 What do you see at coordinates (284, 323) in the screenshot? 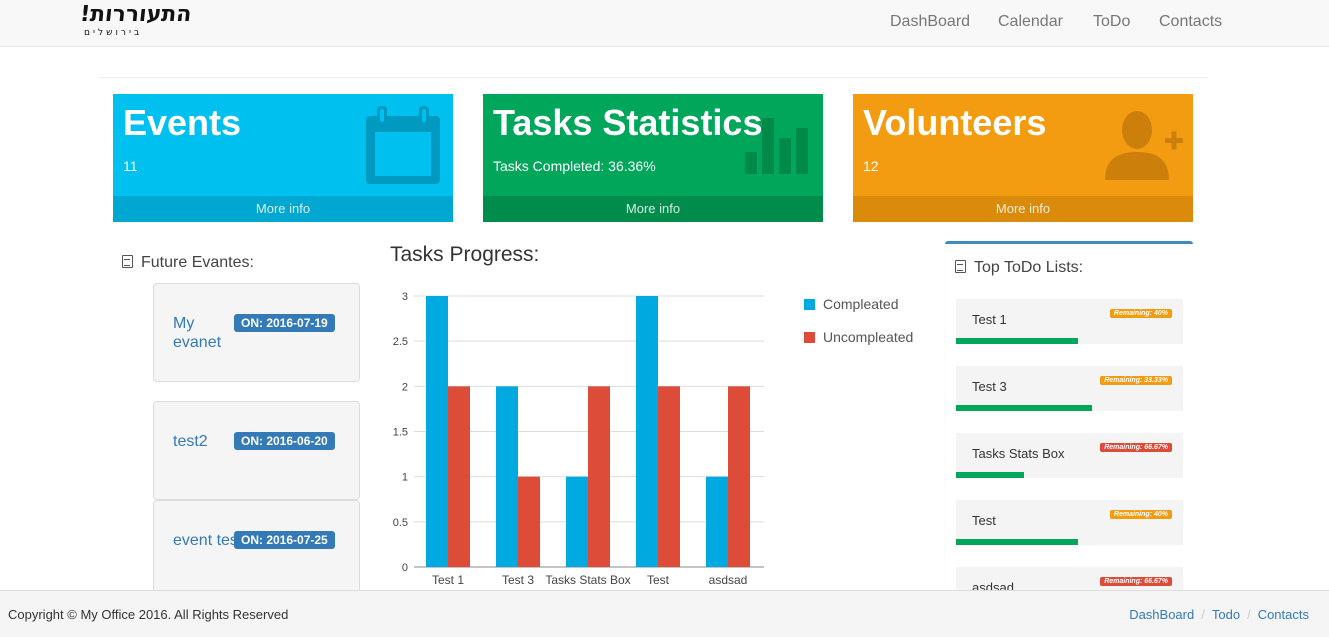
I see `event-date-badge: ON: 2016-07-19` at bounding box center [284, 323].